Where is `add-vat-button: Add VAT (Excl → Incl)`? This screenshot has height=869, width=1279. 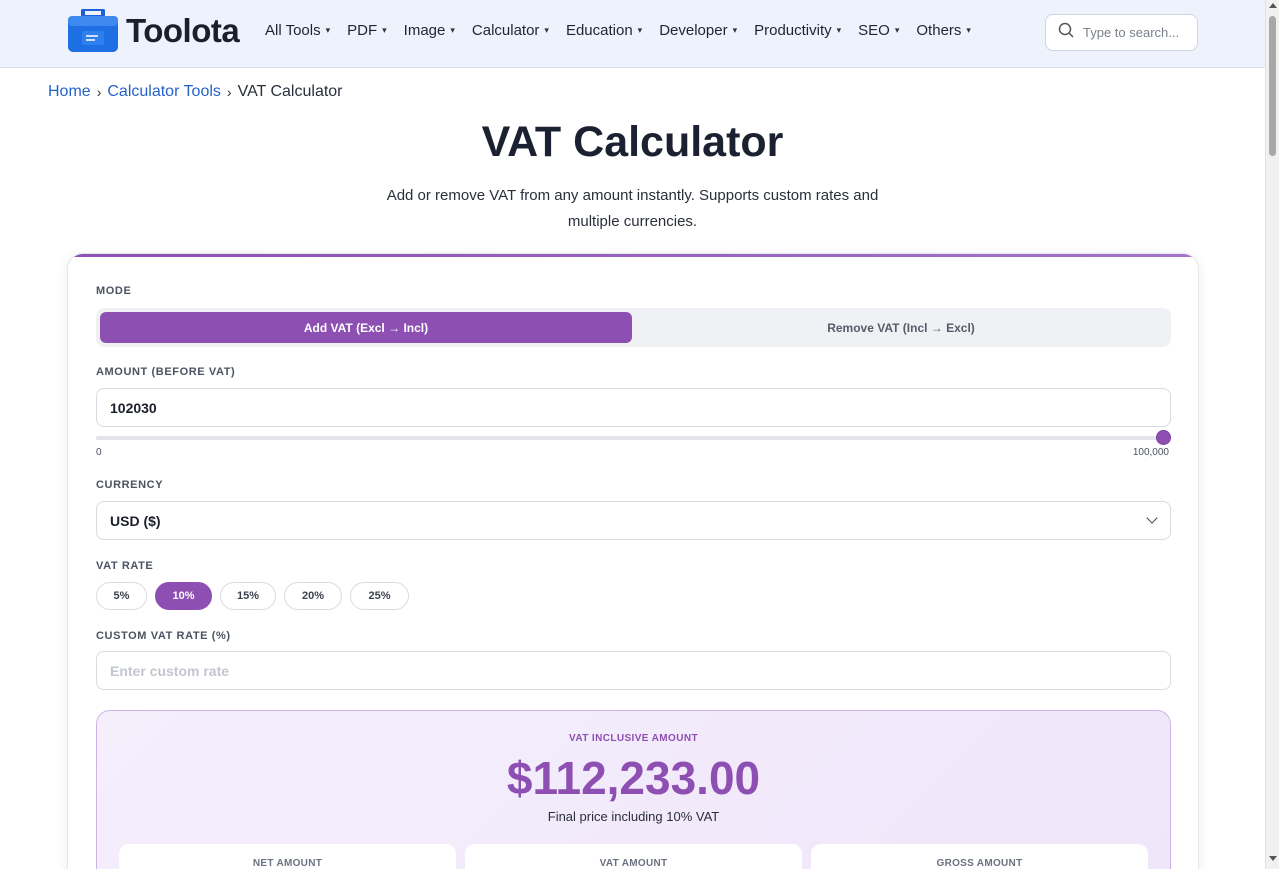
add-vat-button: Add VAT (Excl → Incl) is located at coordinates (366, 327).